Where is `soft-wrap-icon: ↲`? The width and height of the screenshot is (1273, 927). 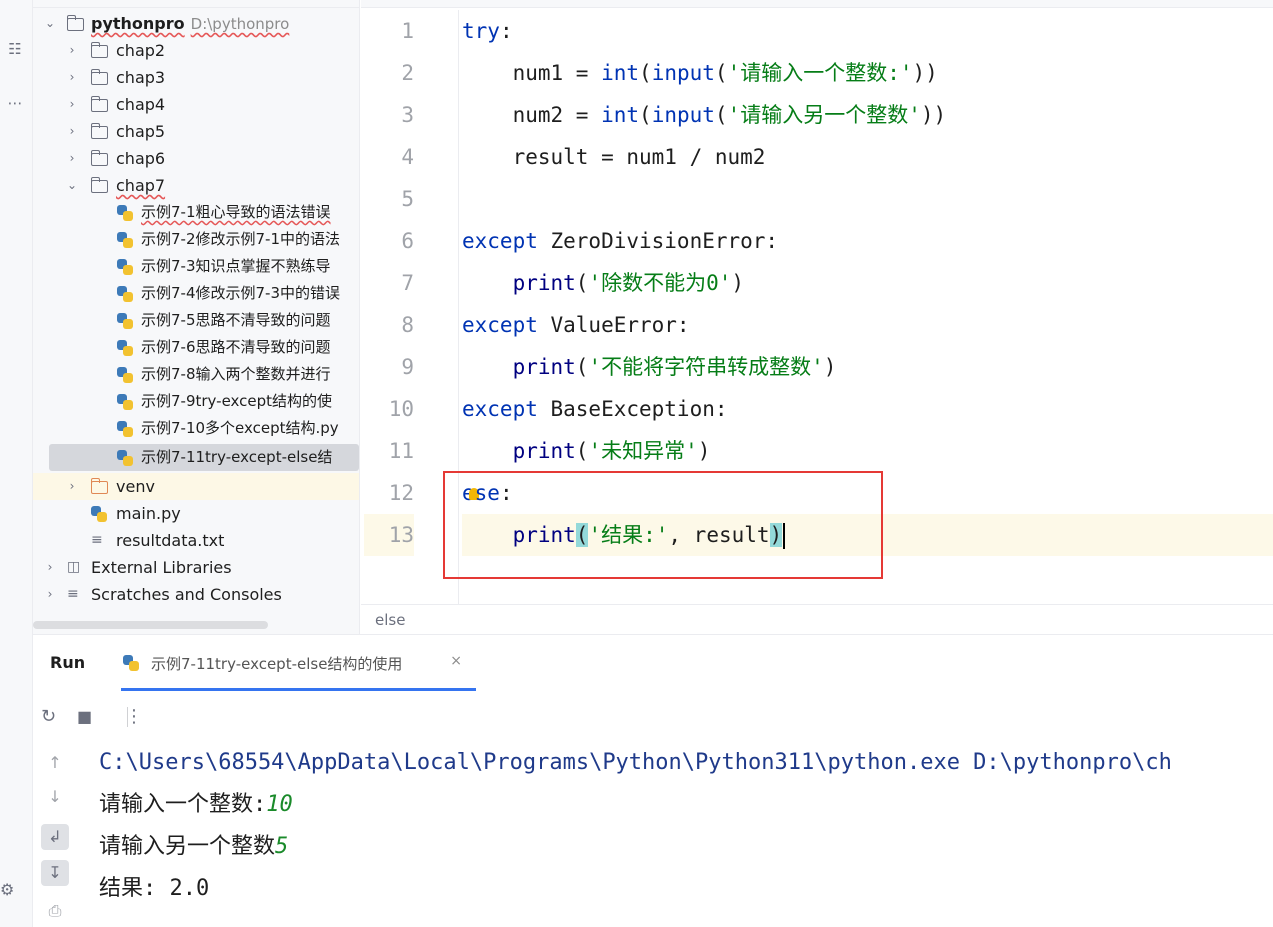
soft-wrap-icon: ↲ is located at coordinates (55, 837).